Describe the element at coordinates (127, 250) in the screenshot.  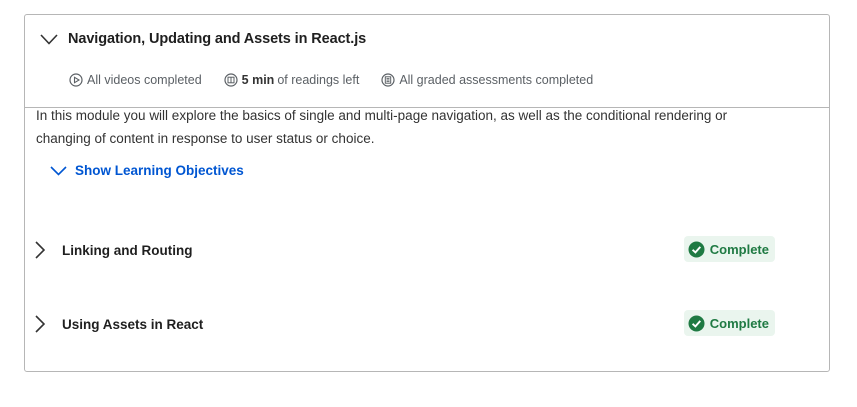
I see `lesson-title: Linking and Routing` at that location.